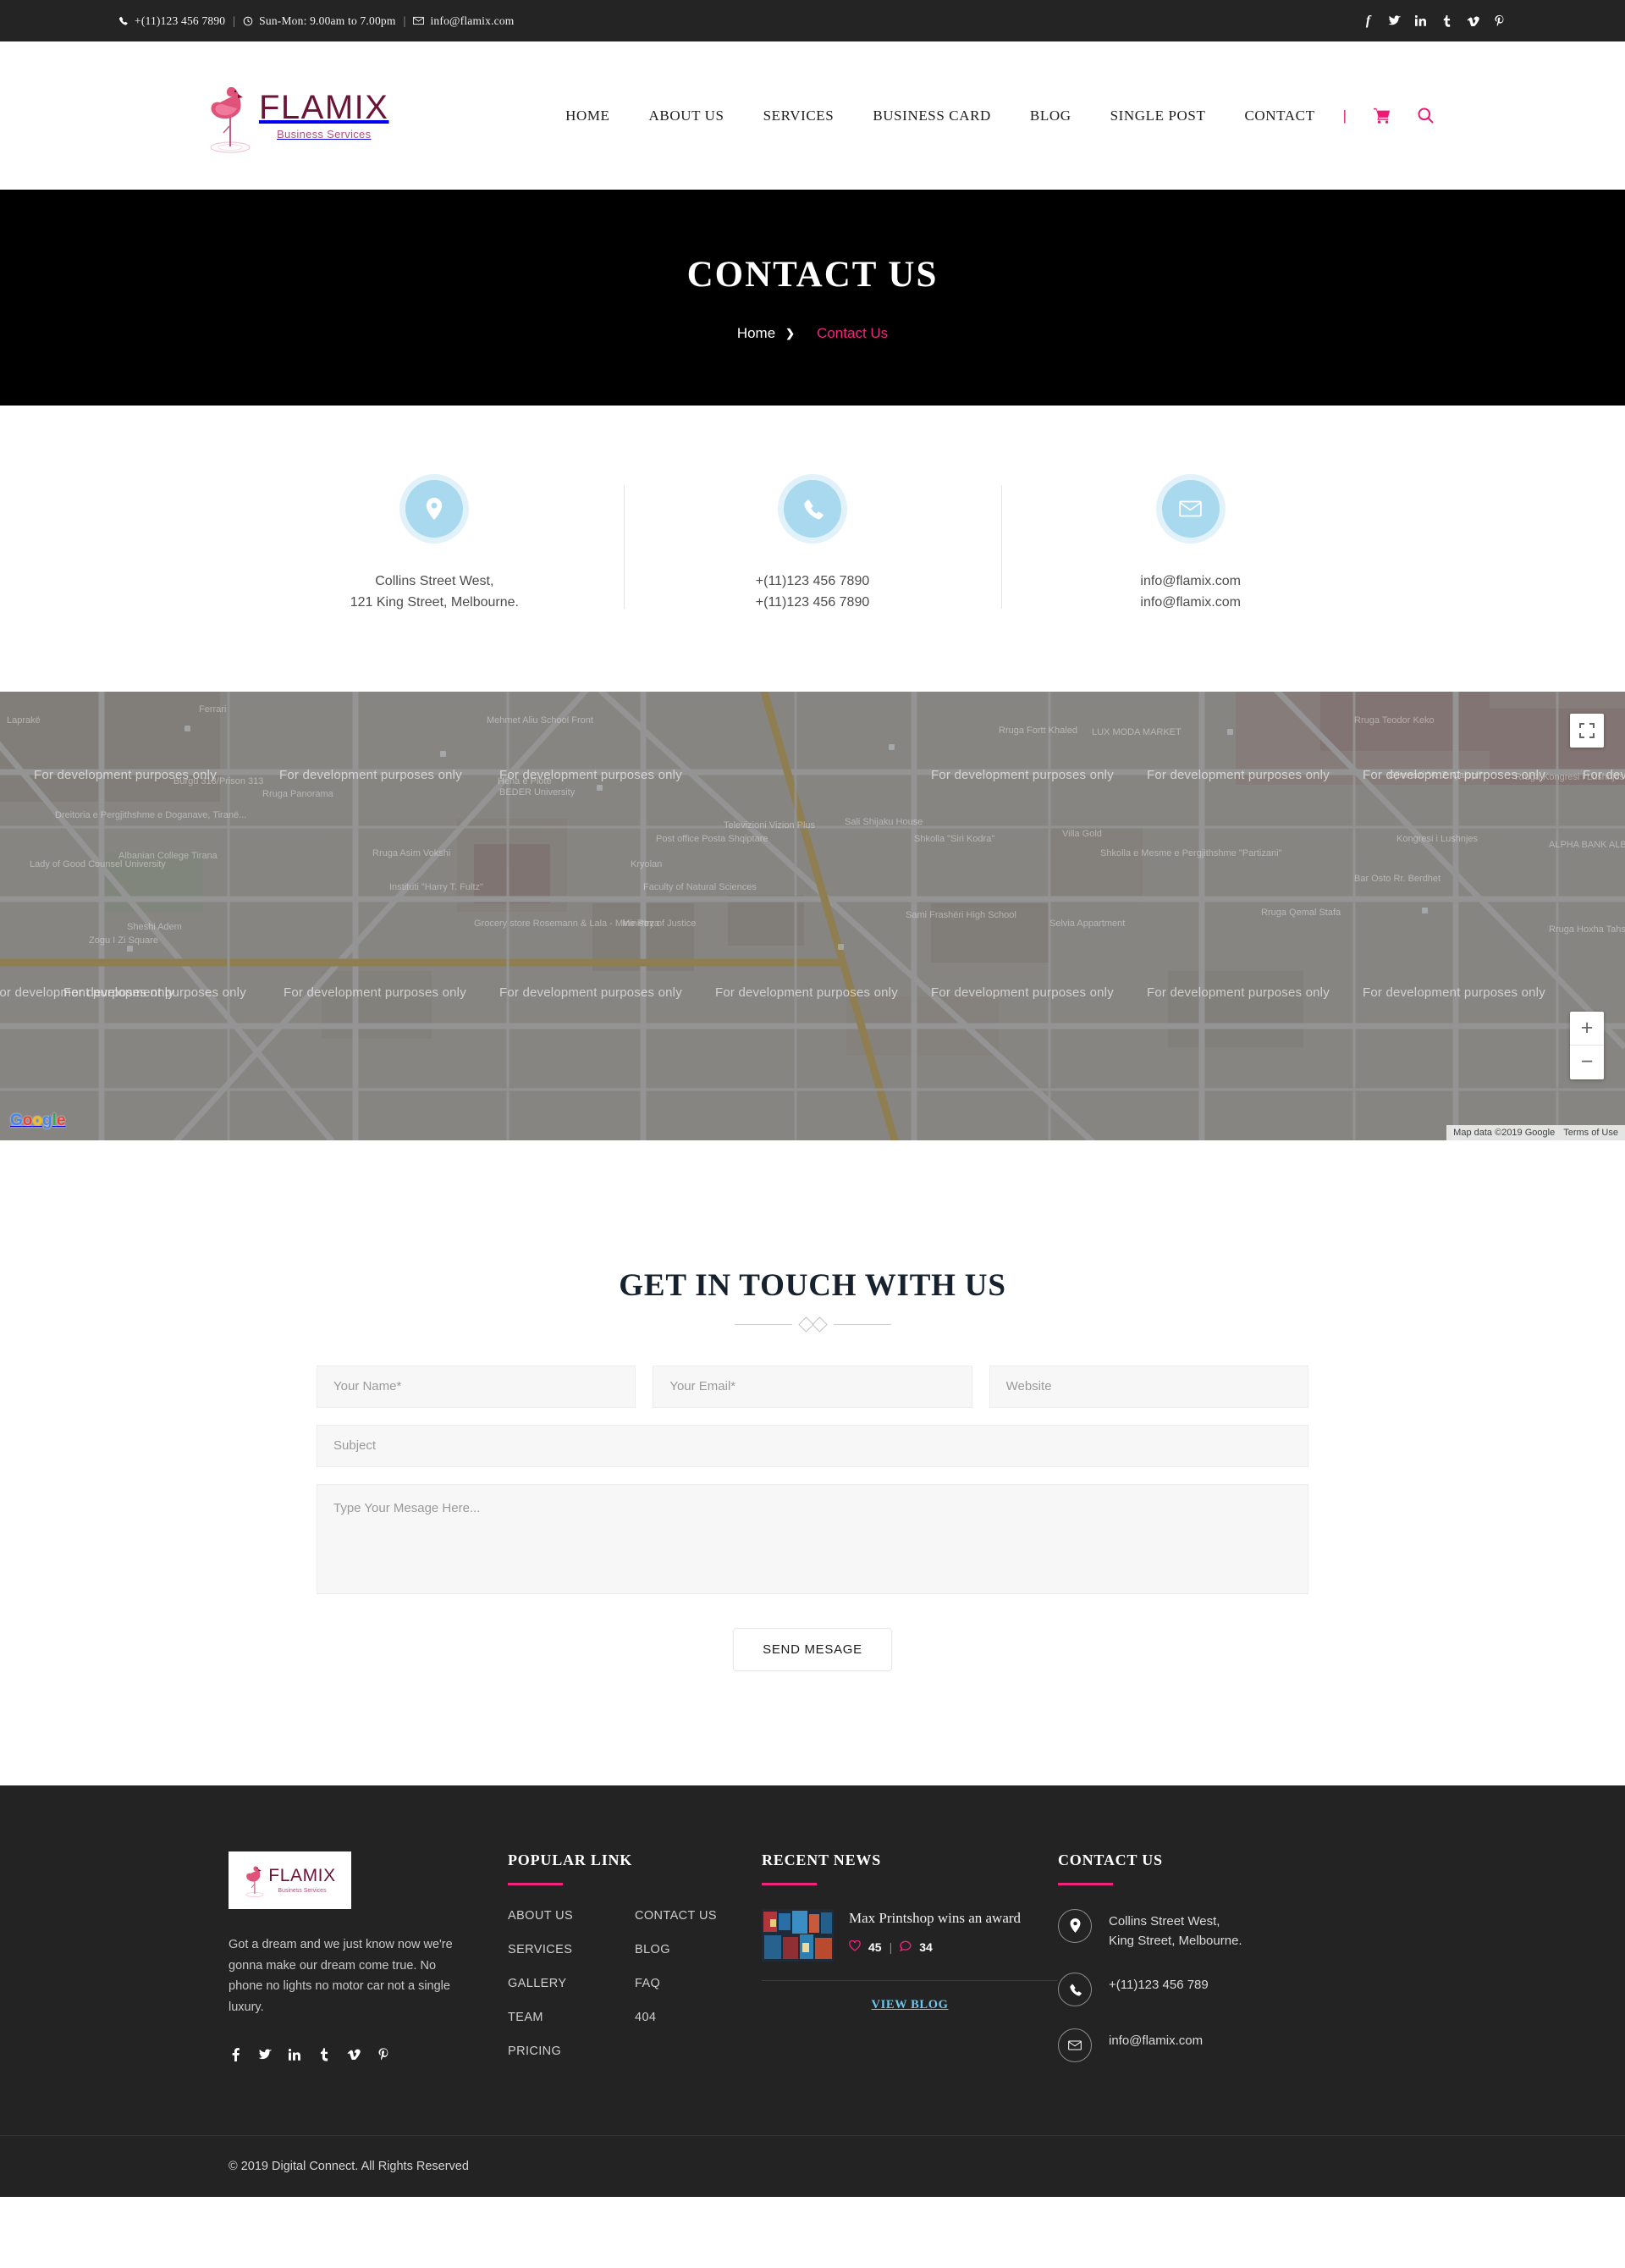  Describe the element at coordinates (875, 1947) in the screenshot. I see `news-likes-count: 45` at that location.